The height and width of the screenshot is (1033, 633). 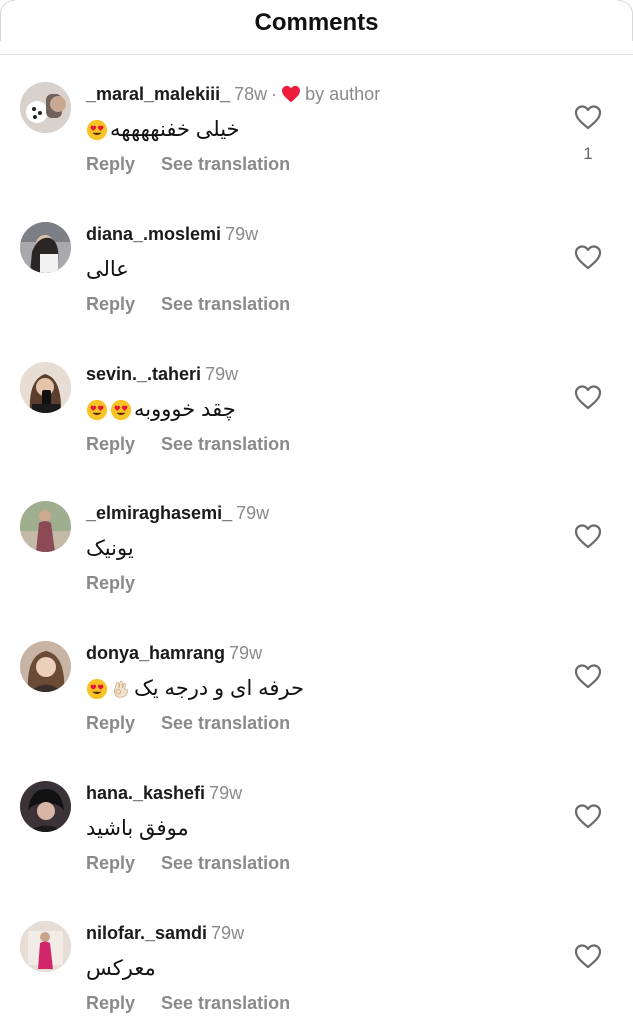 What do you see at coordinates (185, 409) in the screenshot?
I see `comment-body: چقد خوووبه` at bounding box center [185, 409].